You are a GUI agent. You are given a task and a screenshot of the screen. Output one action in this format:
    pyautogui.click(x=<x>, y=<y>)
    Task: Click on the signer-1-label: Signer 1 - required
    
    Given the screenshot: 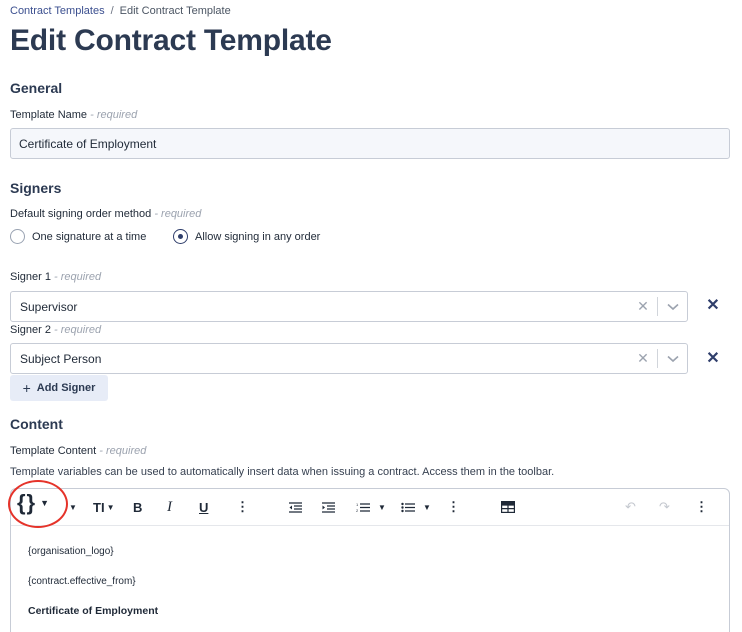 What is the action you would take?
    pyautogui.click(x=55, y=277)
    